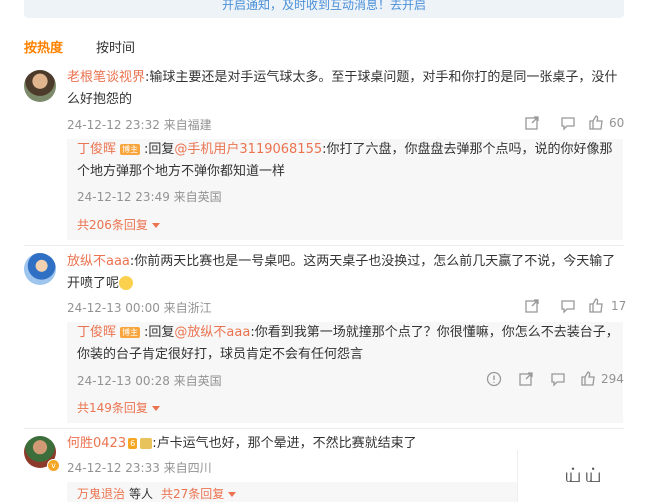 This screenshot has height=504, width=651. What do you see at coordinates (619, 306) in the screenshot?
I see `like-count: 17` at bounding box center [619, 306].